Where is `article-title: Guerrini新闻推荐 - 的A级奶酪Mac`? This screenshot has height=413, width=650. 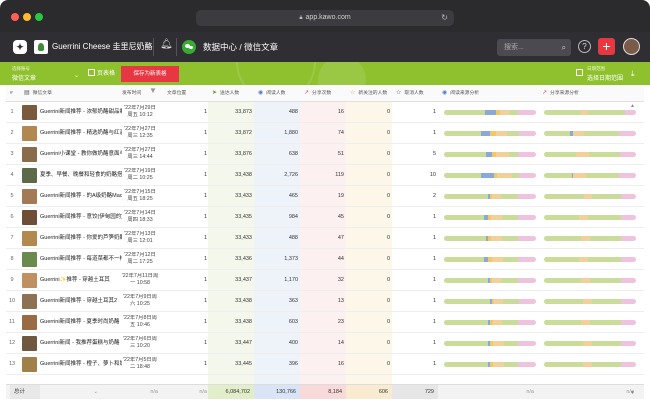 article-title: Guerrini新闻推荐 - 的A级奶酪Mac is located at coordinates (81, 196).